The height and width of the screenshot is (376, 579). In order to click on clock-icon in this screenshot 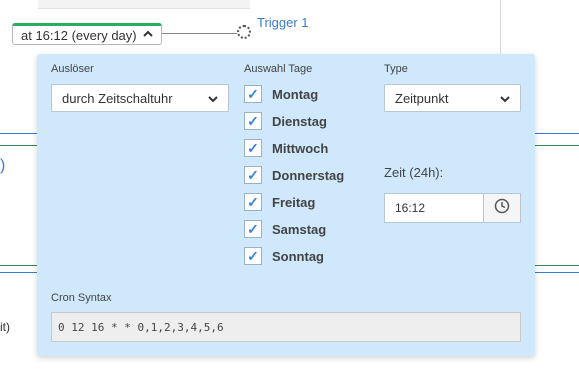, I will do `click(502, 208)`.